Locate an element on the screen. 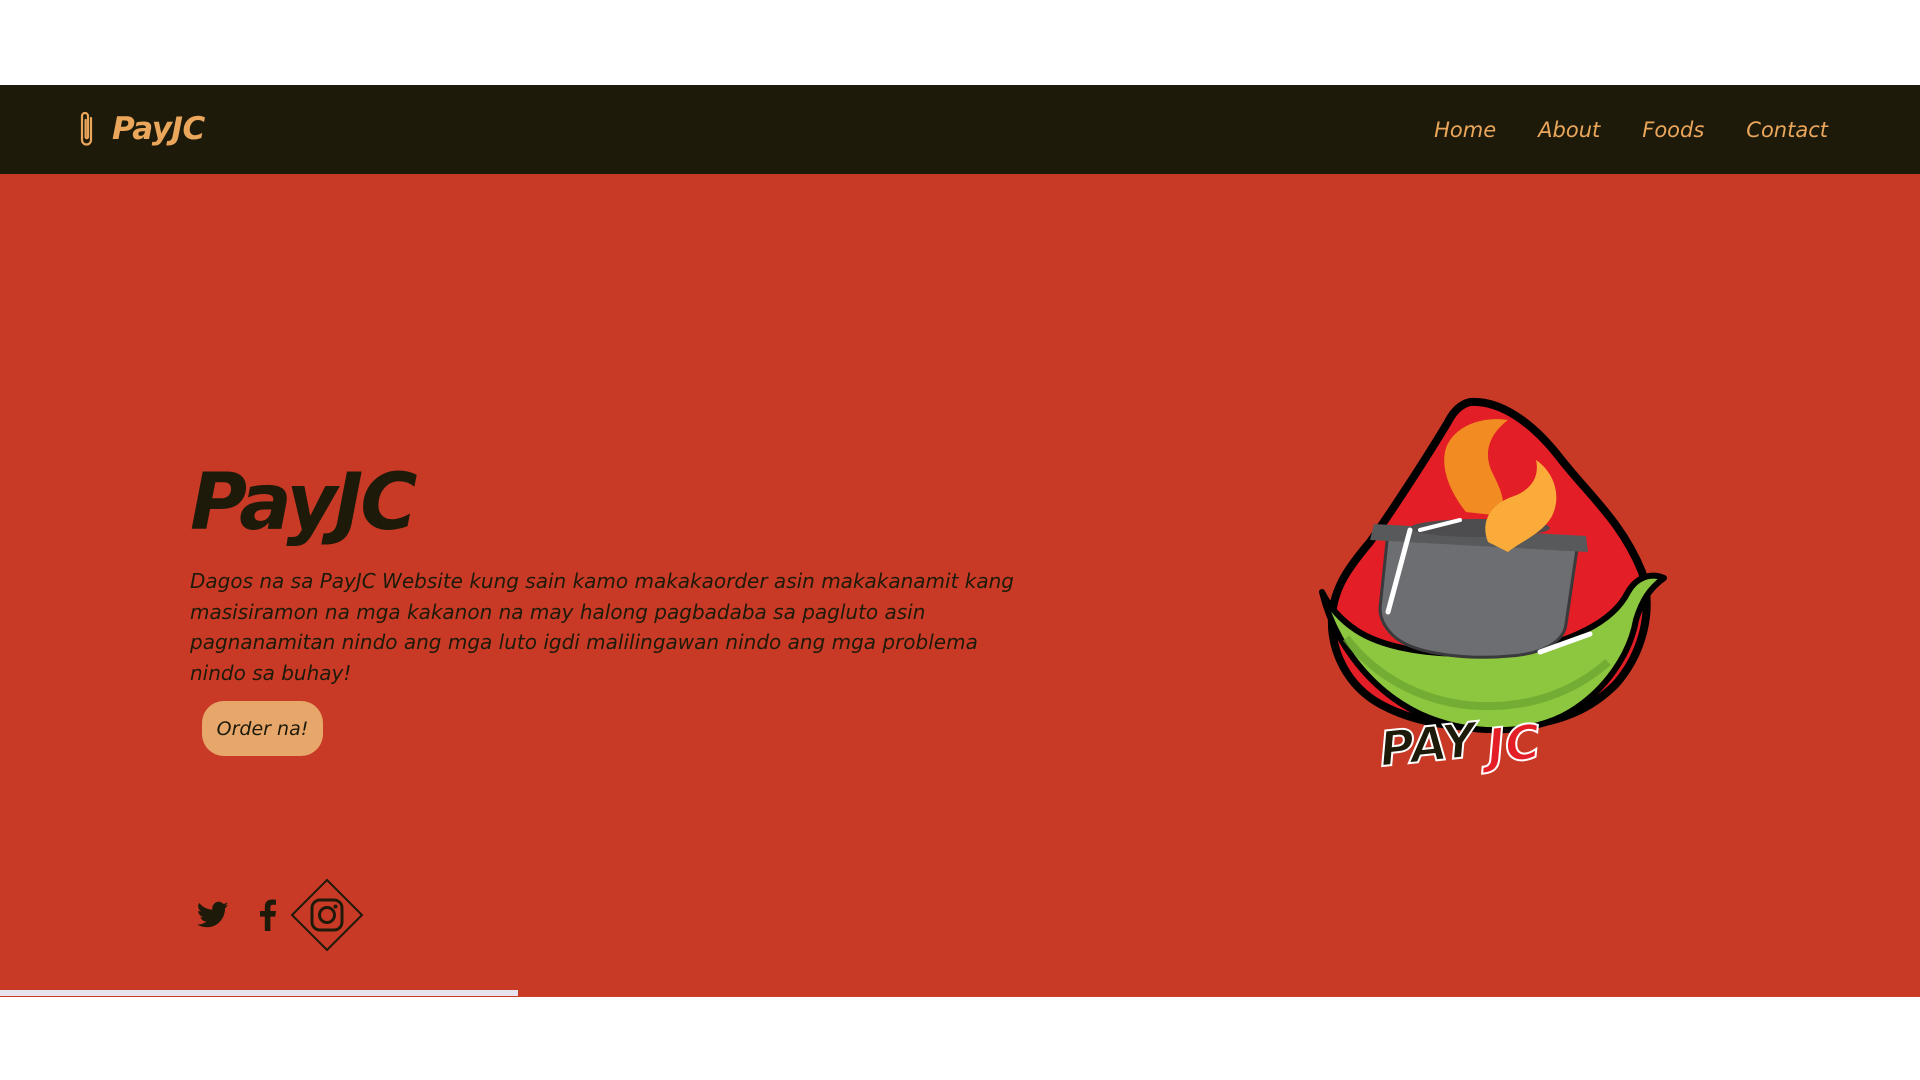 This screenshot has width=1920, height=1080. brand-name: PayJC is located at coordinates (158, 129).